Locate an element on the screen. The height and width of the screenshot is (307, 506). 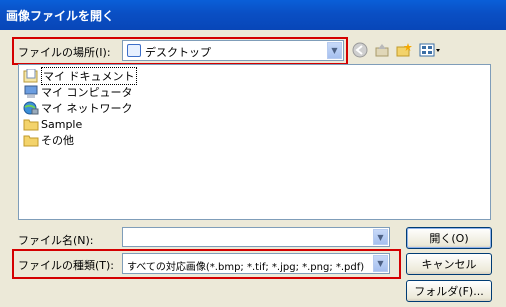
title-bar: 画像ファイルを開く is located at coordinates (253, 15).